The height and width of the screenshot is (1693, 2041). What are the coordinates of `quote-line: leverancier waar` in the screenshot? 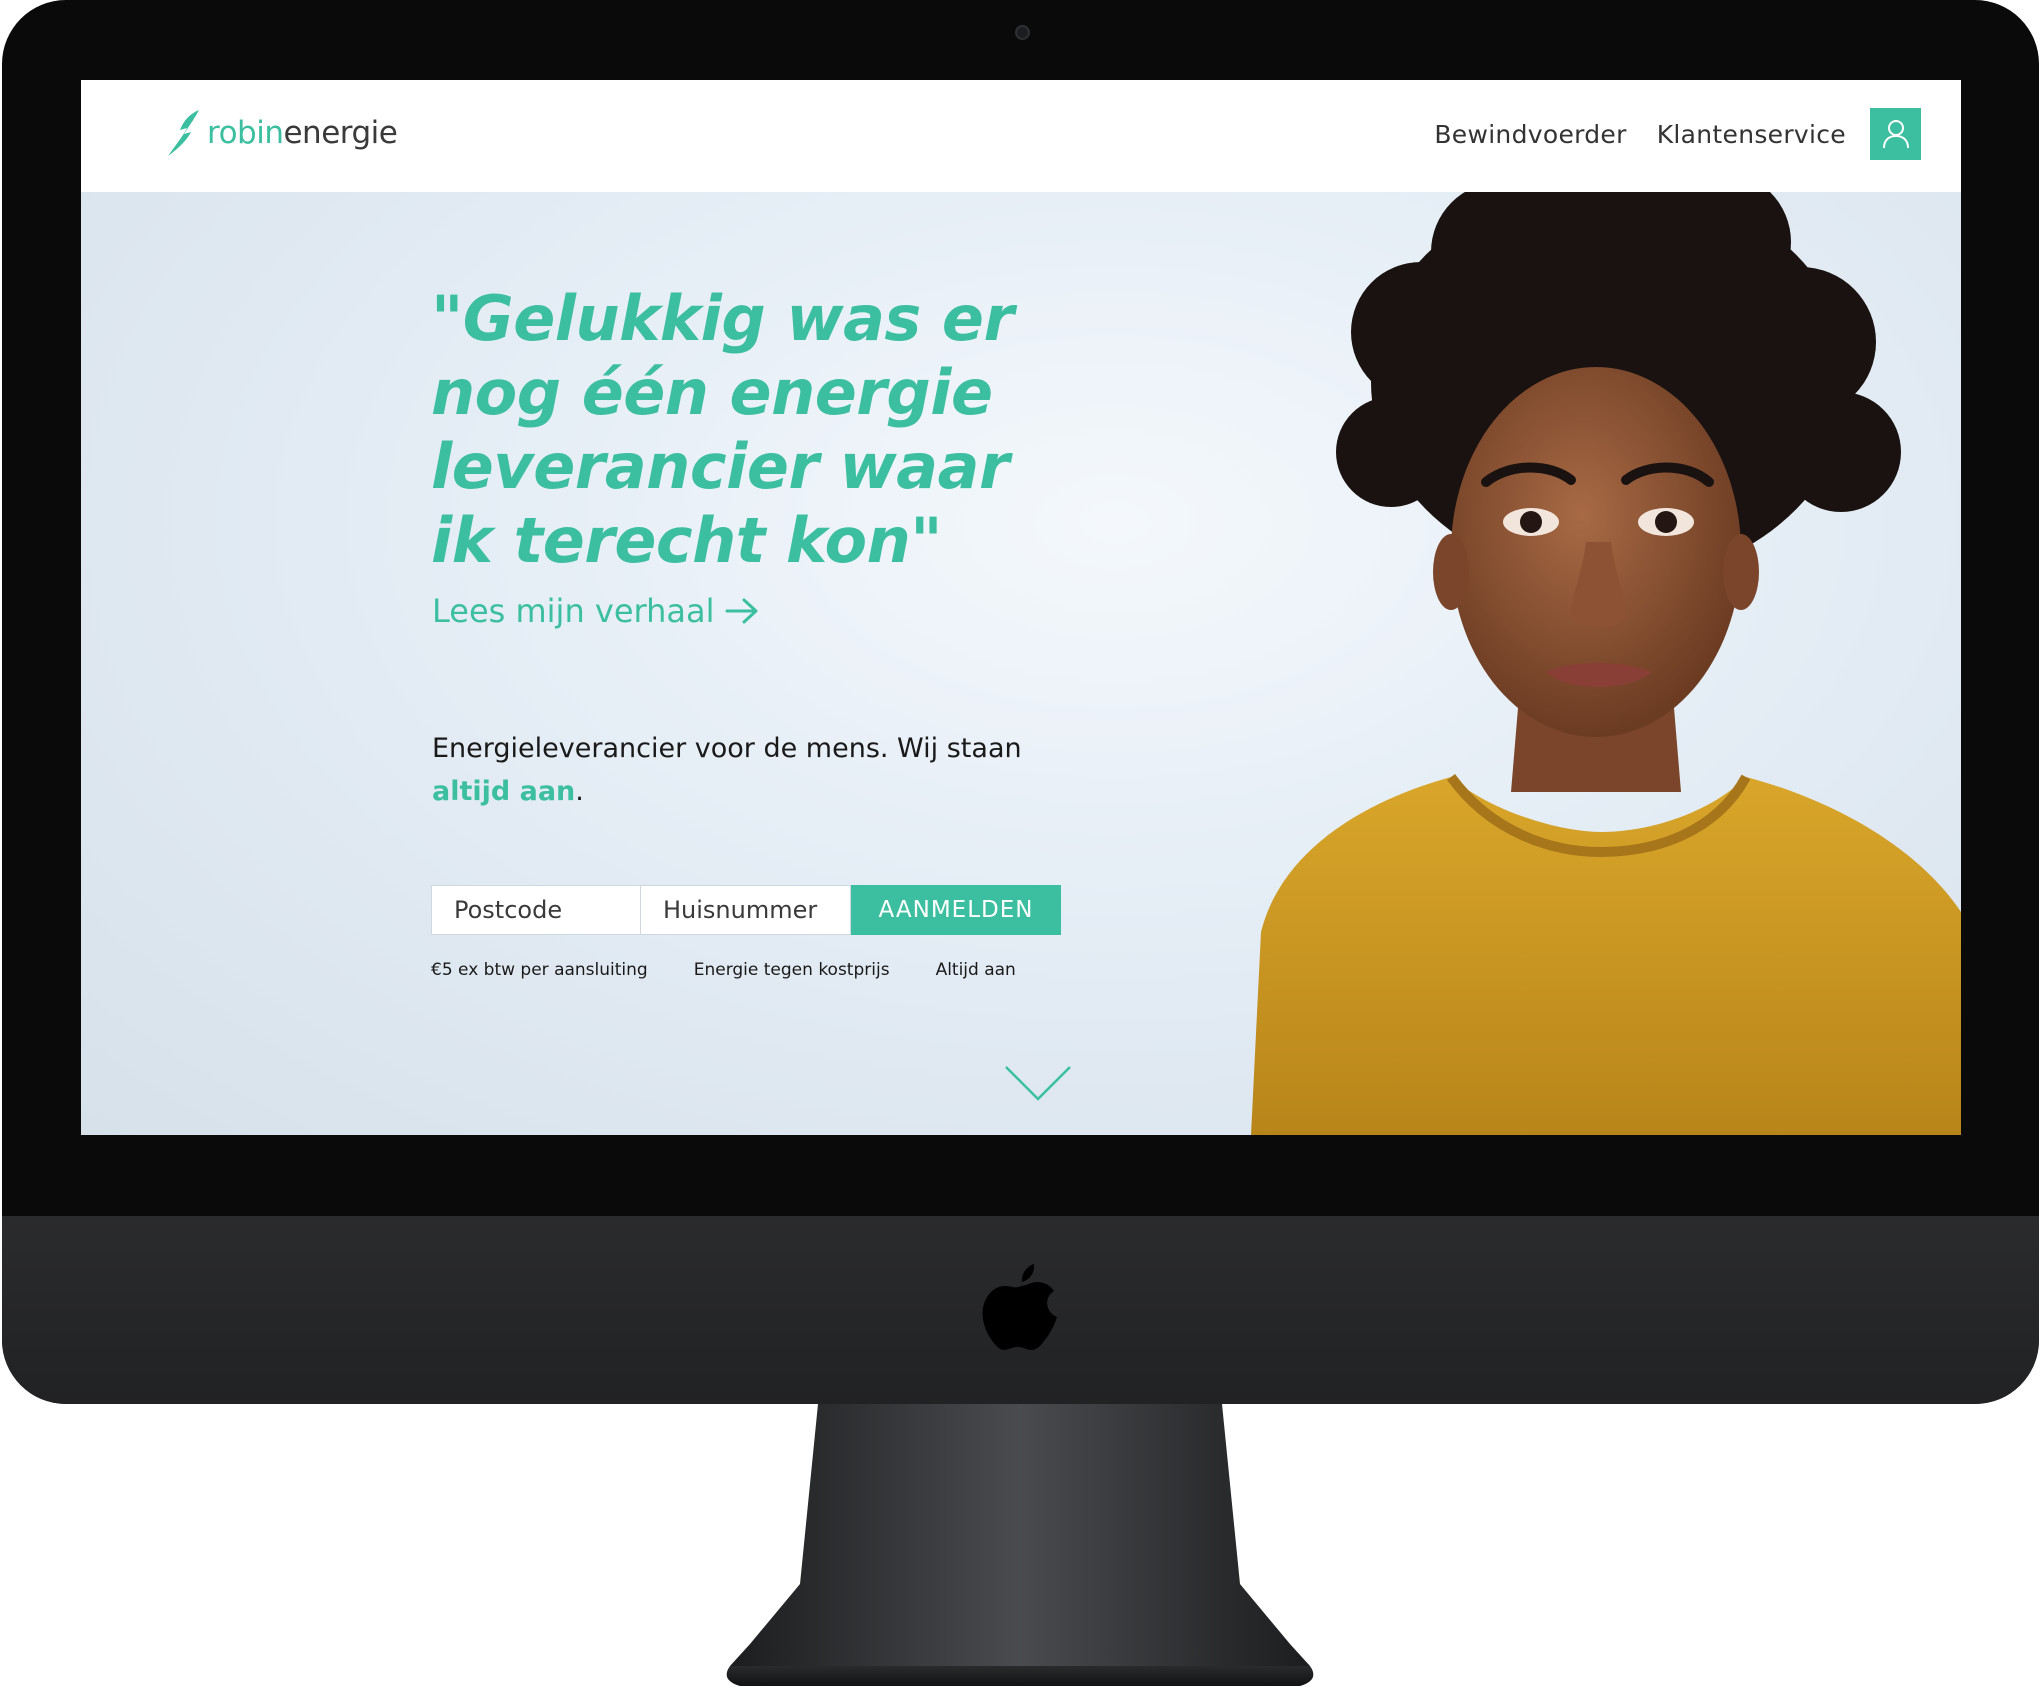 It's located at (720, 466).